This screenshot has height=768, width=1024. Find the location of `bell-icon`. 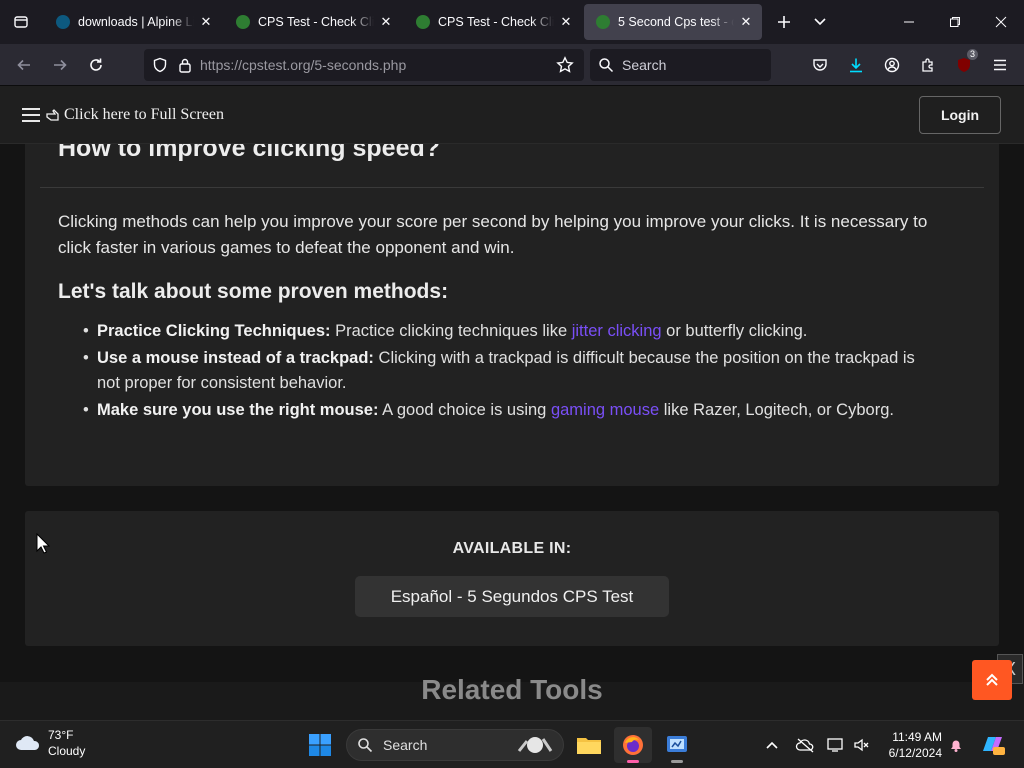

bell-icon is located at coordinates (956, 746).